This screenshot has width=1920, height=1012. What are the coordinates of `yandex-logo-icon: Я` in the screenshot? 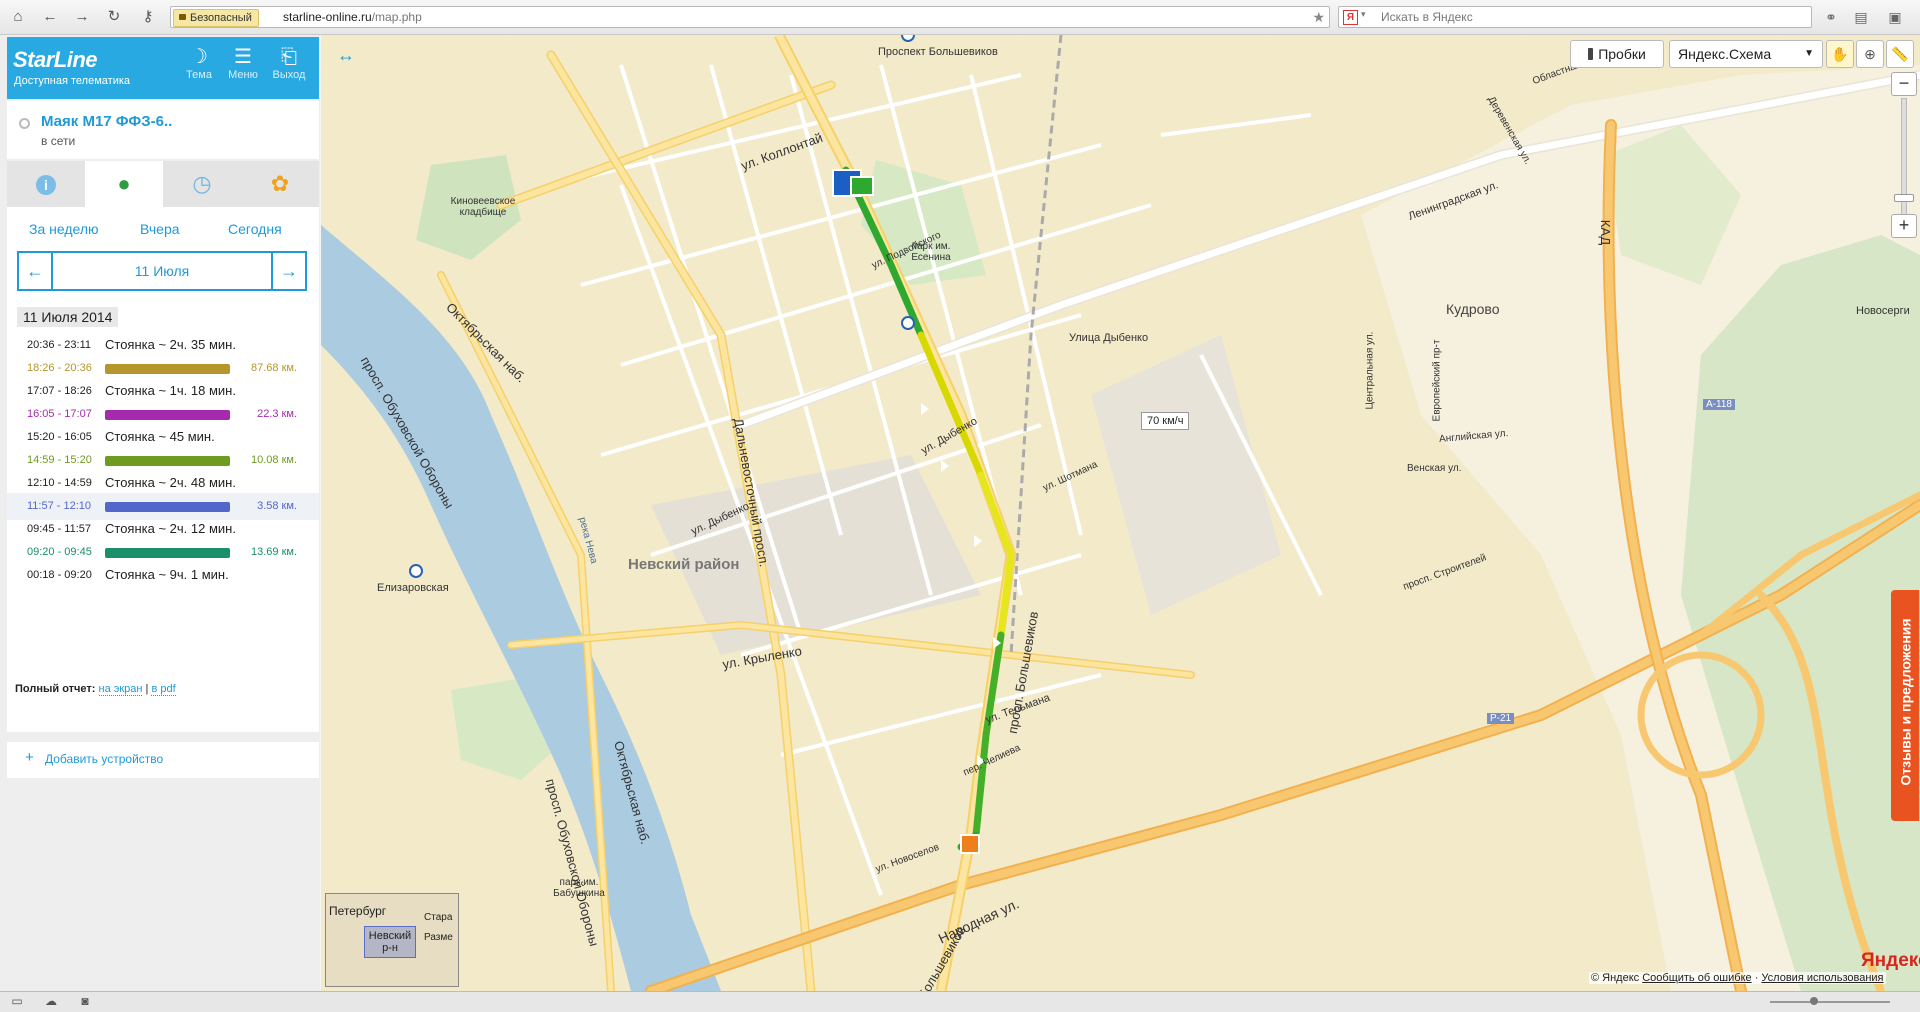 It's located at (1350, 17).